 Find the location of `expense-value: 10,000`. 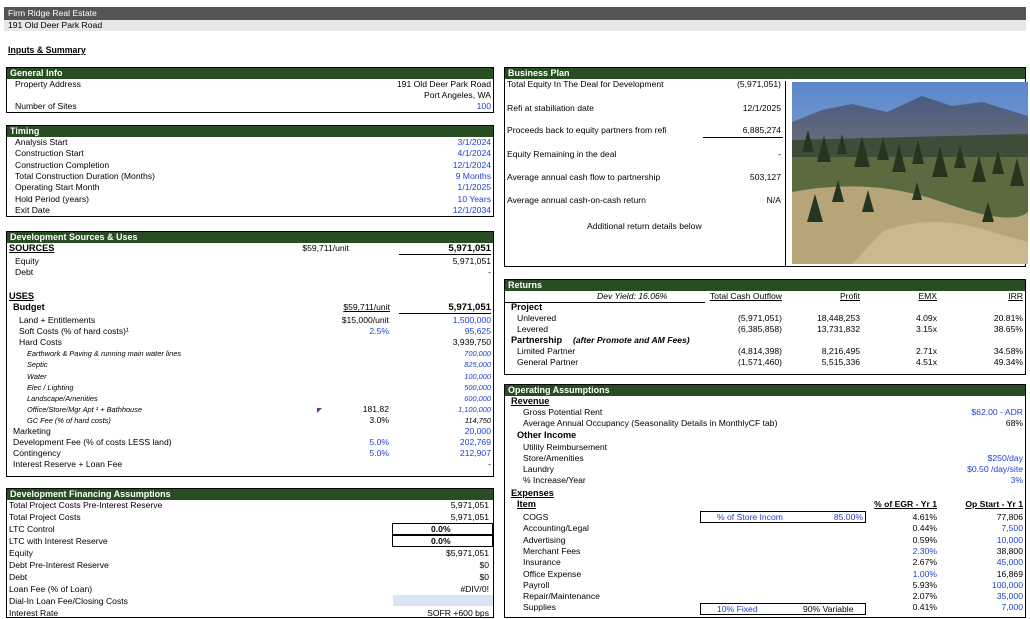

expense-value: 10,000 is located at coordinates (1010, 540).